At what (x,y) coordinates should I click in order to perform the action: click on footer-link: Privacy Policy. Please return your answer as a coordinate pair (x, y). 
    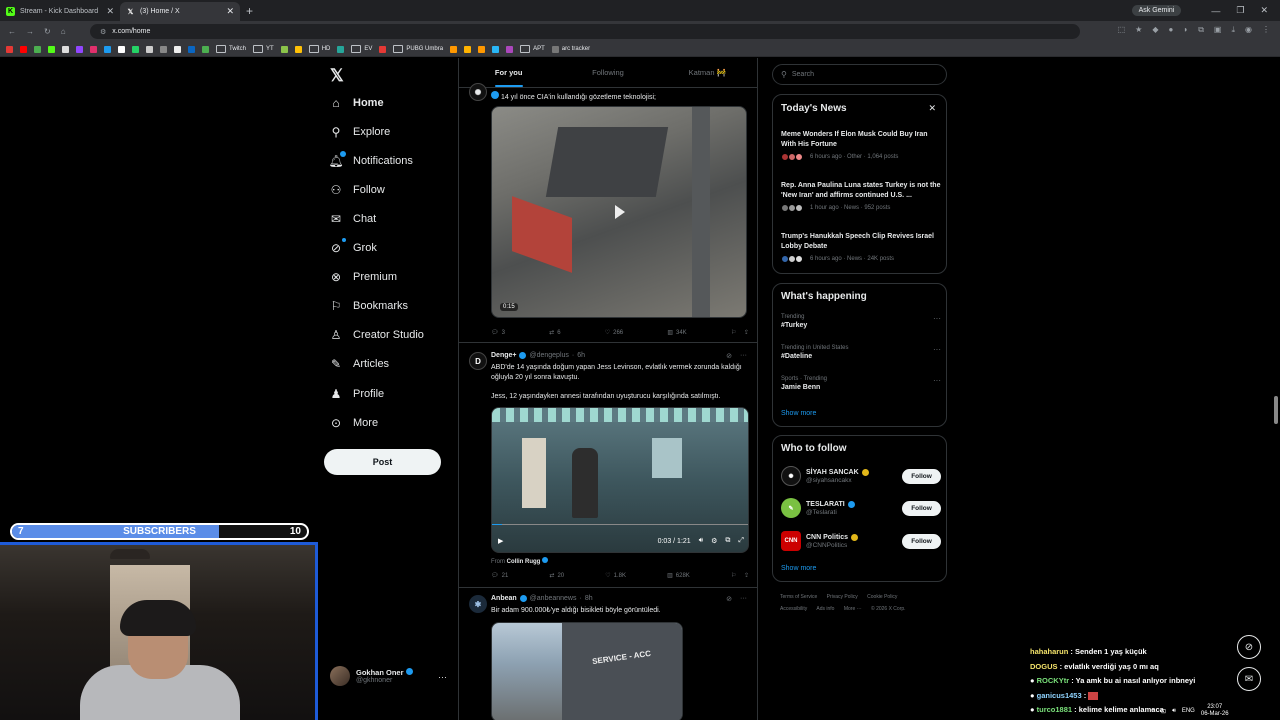
    Looking at the image, I should click on (842, 597).